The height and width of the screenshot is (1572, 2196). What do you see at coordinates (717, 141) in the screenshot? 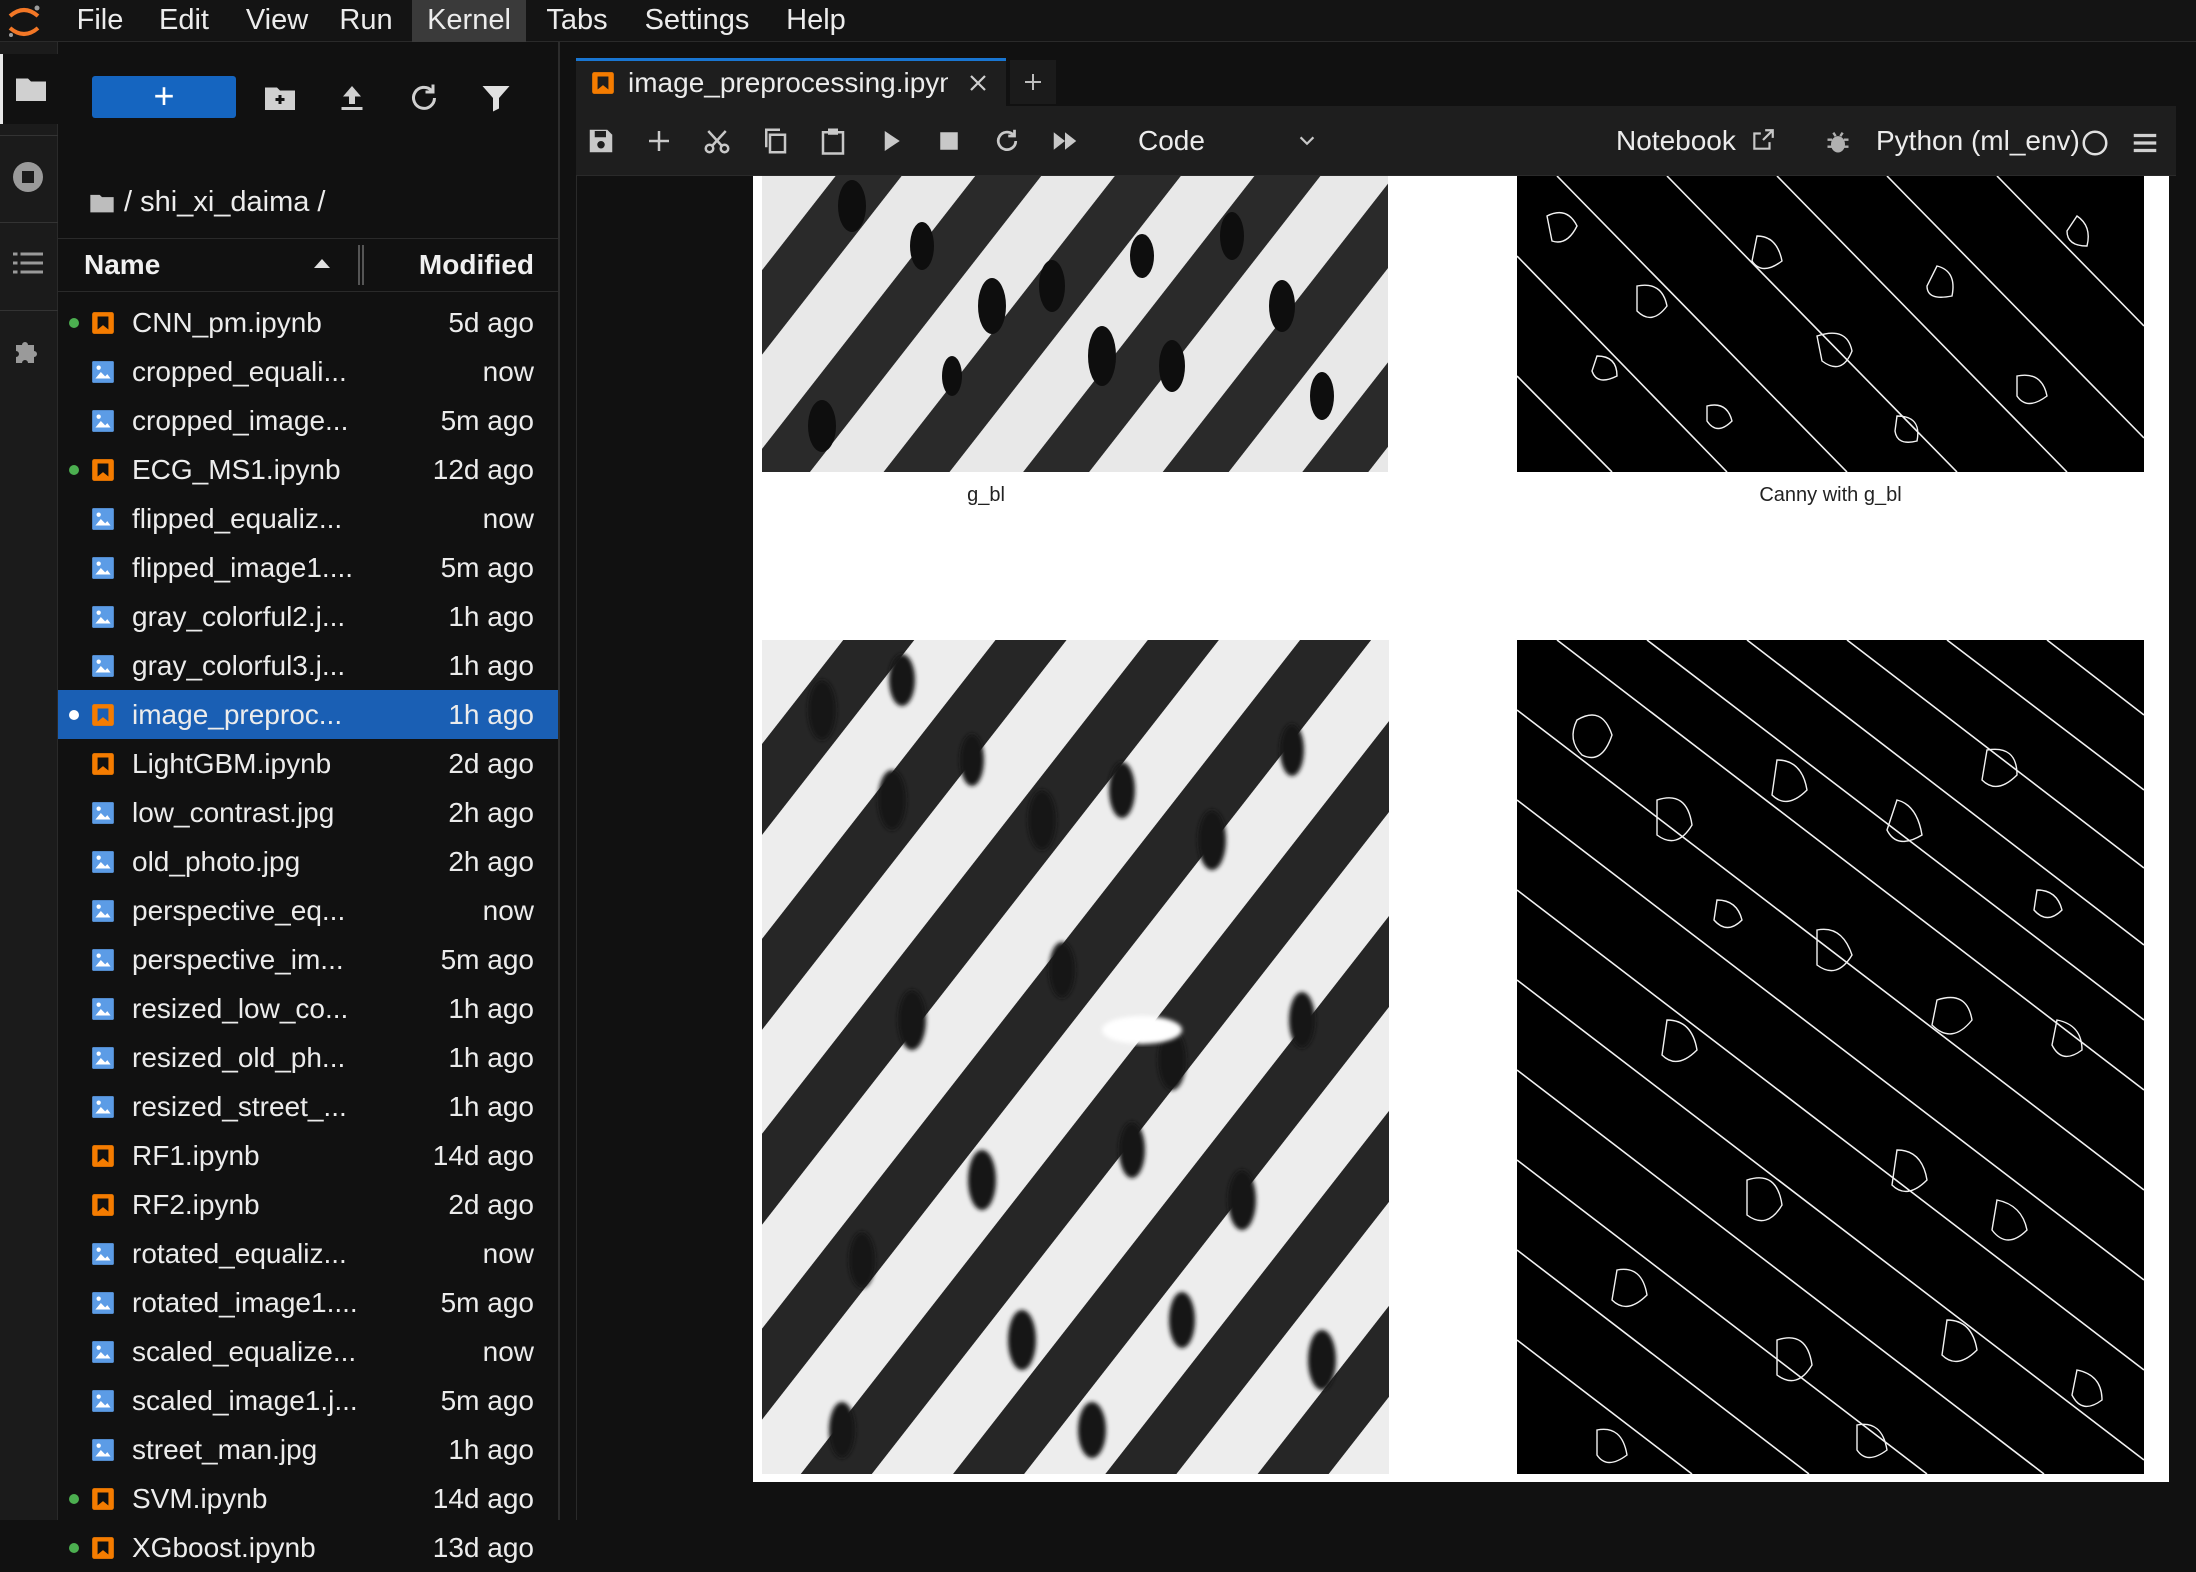
I see `cut-icon` at bounding box center [717, 141].